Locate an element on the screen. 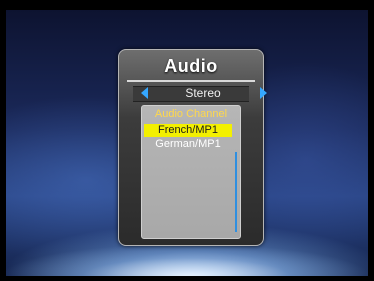  audio-mode-value: Stereo is located at coordinates (203, 93).